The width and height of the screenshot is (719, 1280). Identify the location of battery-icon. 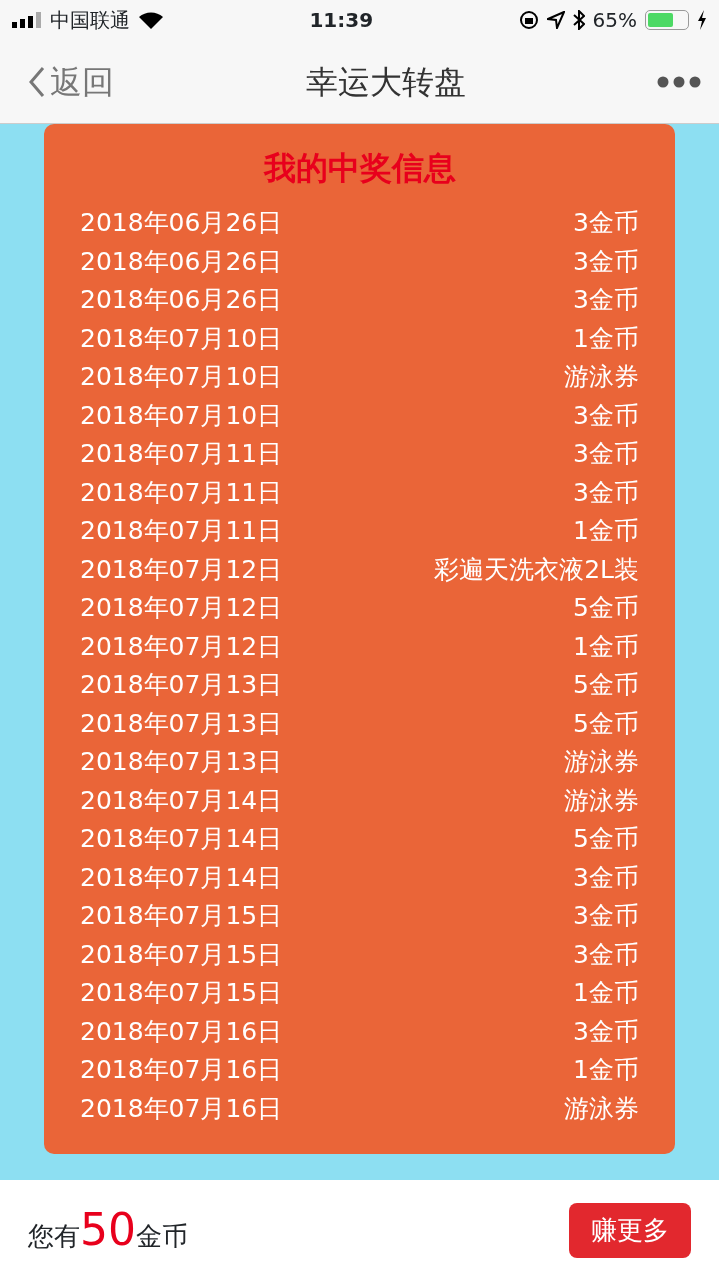
(667, 20).